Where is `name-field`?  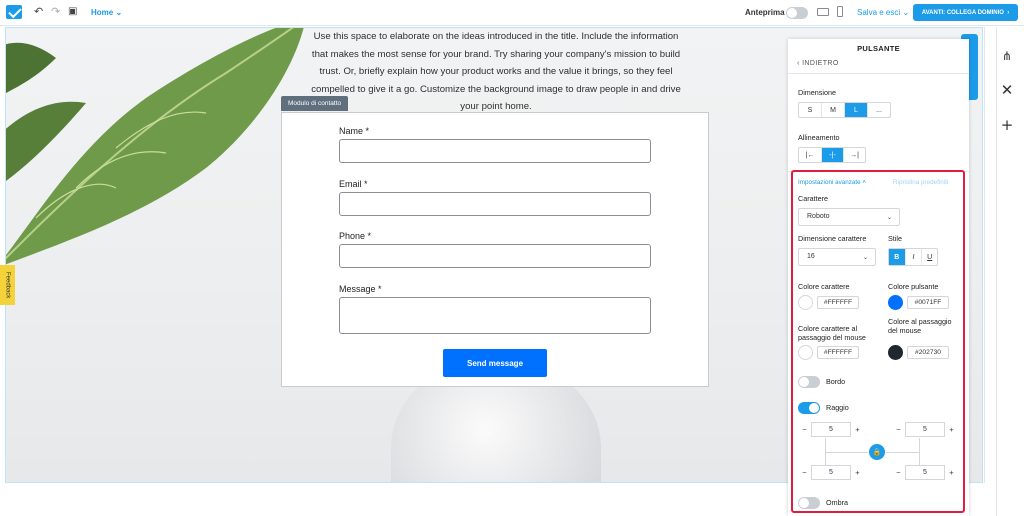
name-field is located at coordinates (495, 151).